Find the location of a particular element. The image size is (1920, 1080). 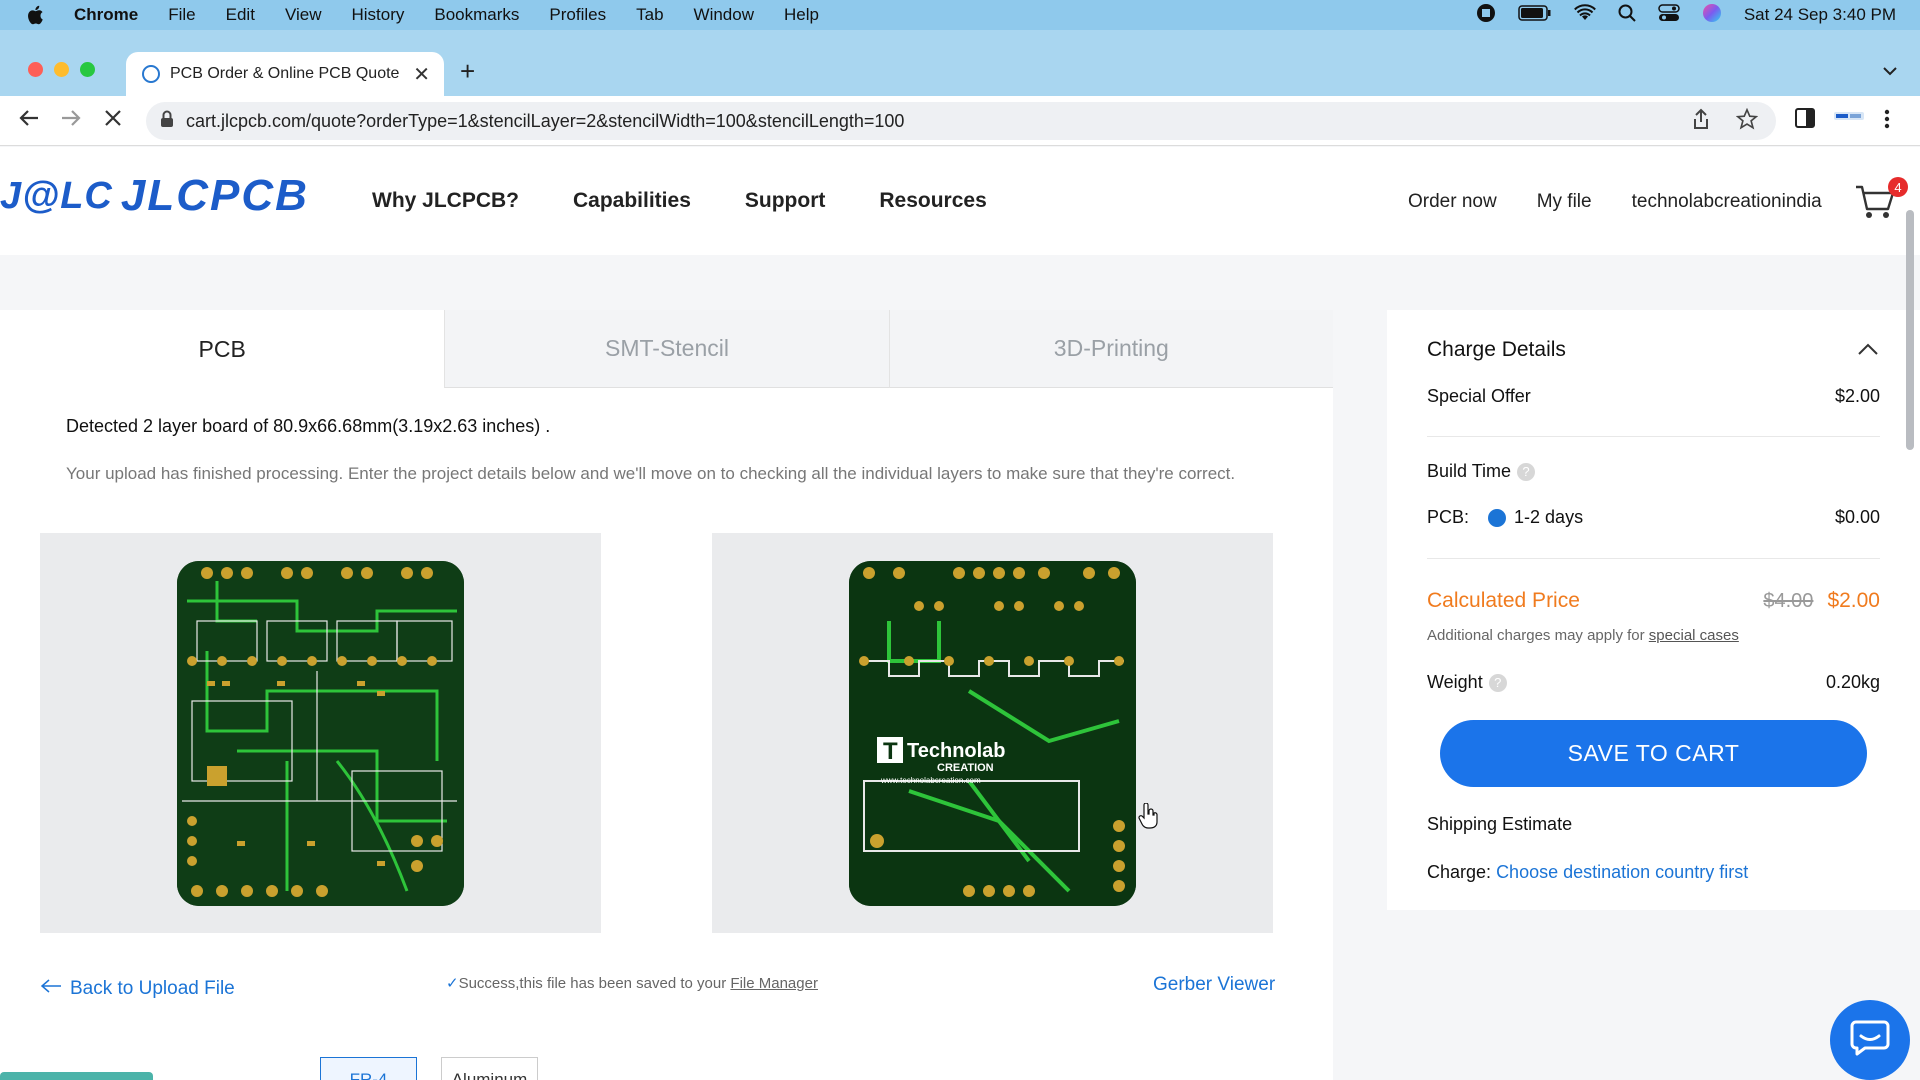

wifi-icon is located at coordinates (1584, 15).